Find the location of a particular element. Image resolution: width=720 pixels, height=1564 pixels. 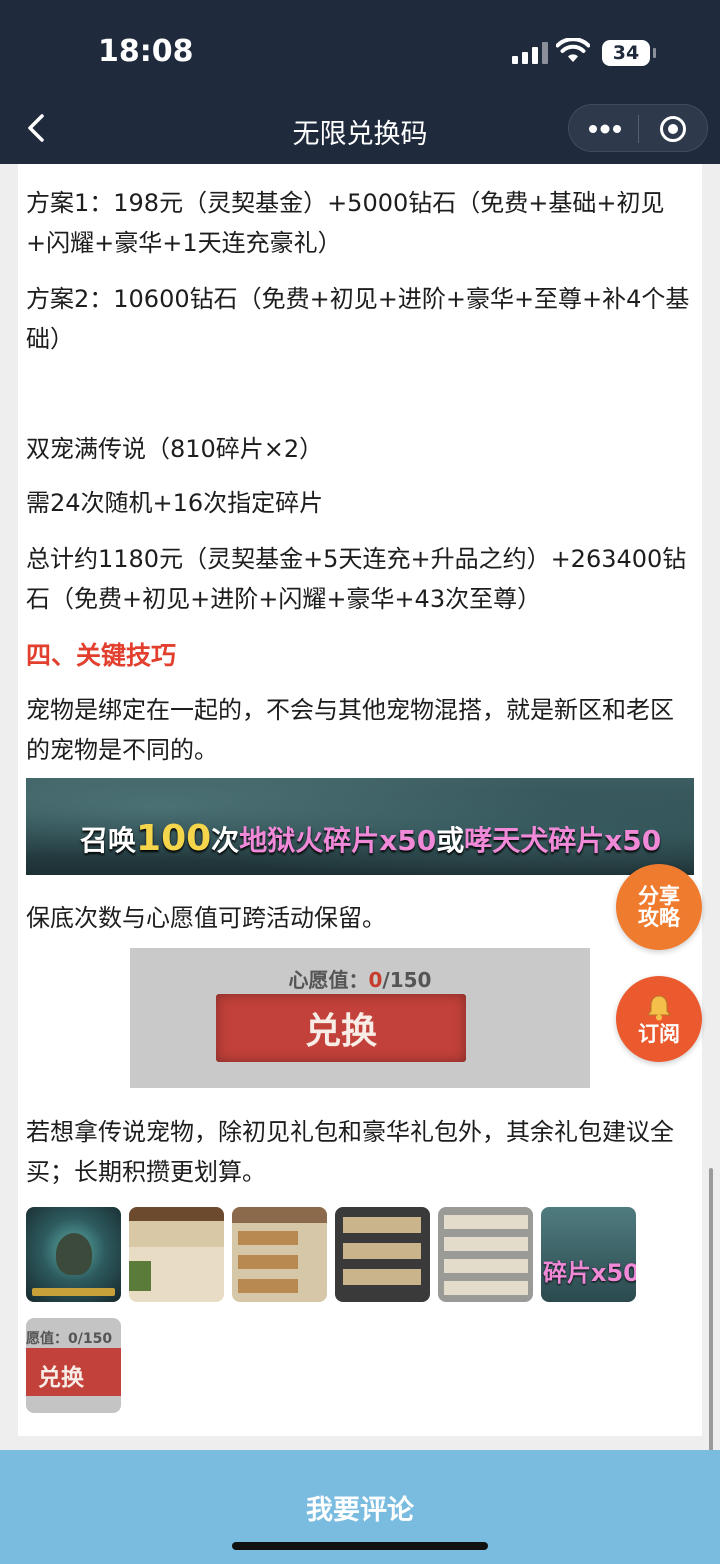

scrollbar is located at coordinates (711, 1313).